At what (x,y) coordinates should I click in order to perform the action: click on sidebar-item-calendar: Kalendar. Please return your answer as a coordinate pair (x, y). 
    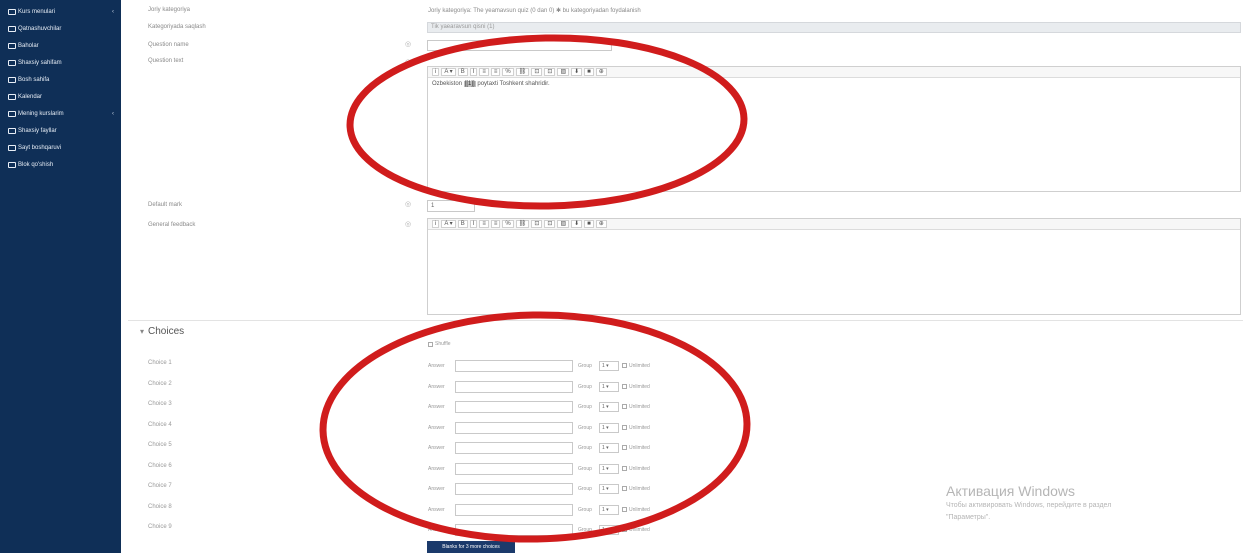
    Looking at the image, I should click on (25, 96).